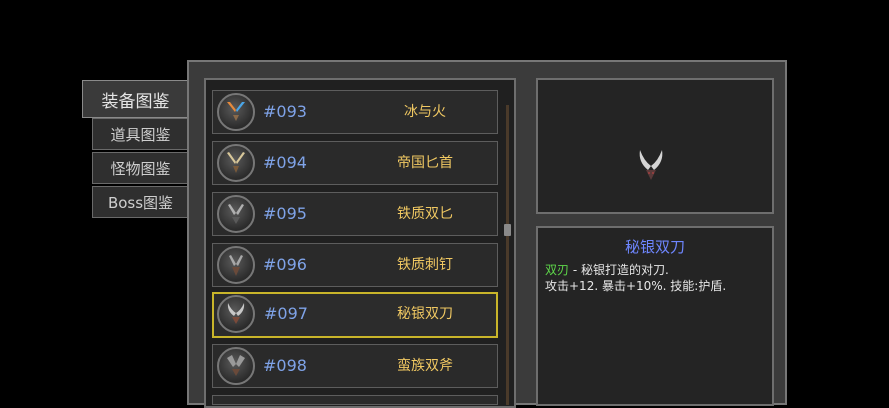 Image resolution: width=889 pixels, height=408 pixels. I want to click on twin-axes-icon, so click(236, 366).